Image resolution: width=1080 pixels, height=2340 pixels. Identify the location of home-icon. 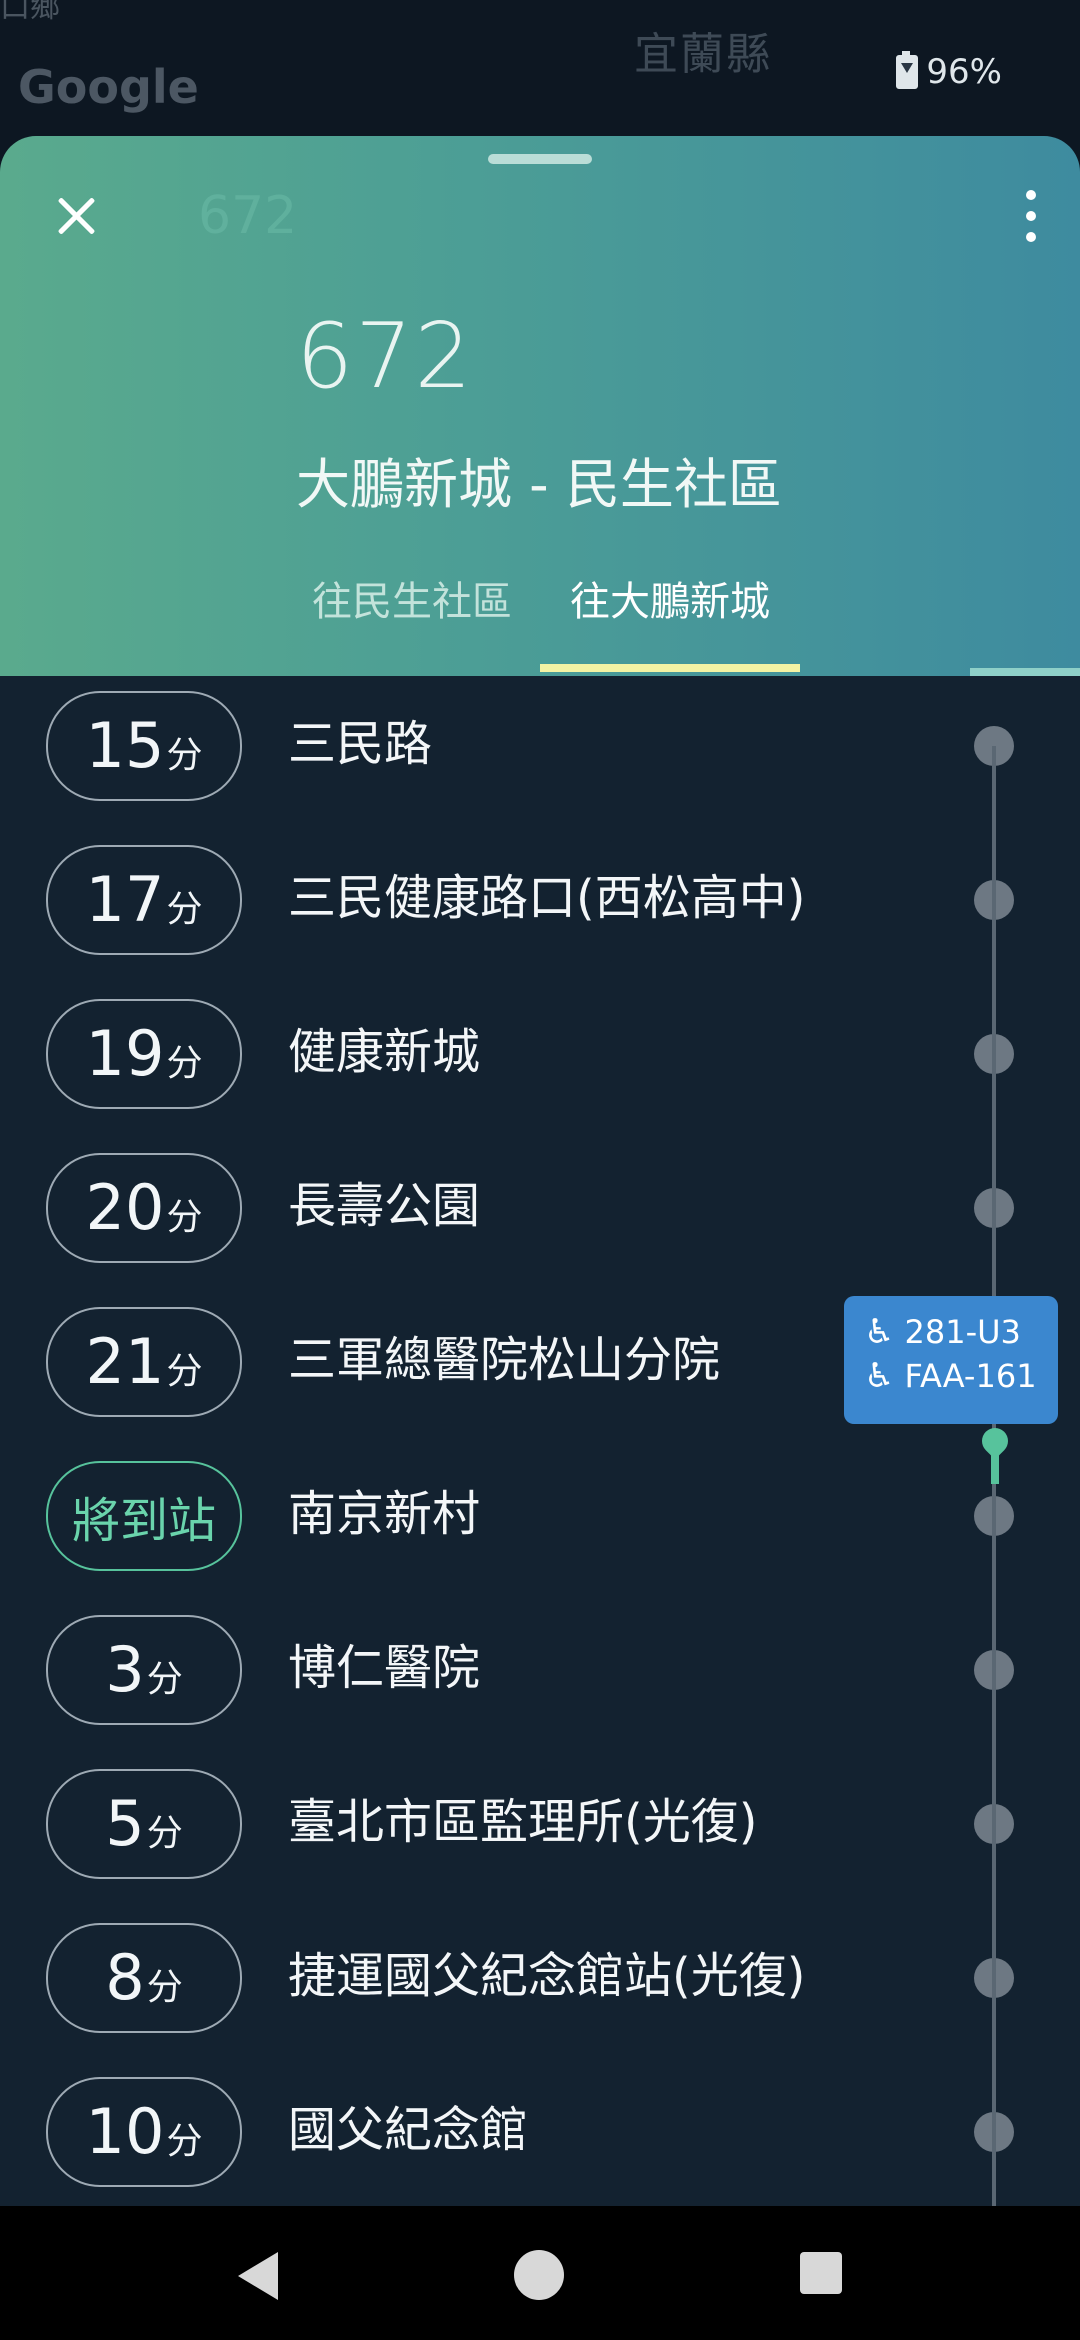
(539, 2275).